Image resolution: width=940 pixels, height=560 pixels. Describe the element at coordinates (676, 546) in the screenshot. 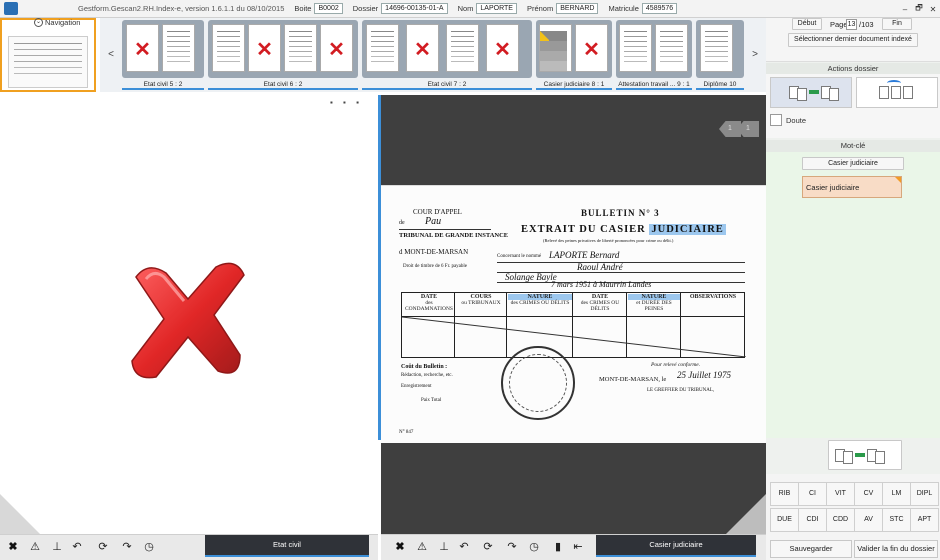

I see `right-doc-type-tab: Casier judiciaire` at that location.